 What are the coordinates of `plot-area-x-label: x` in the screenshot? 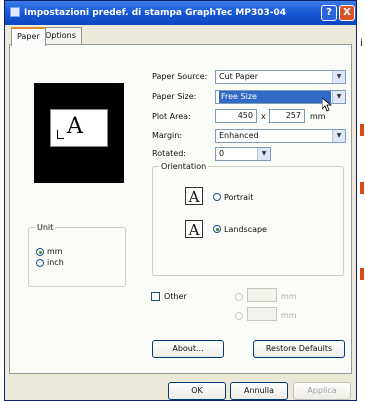 It's located at (263, 116).